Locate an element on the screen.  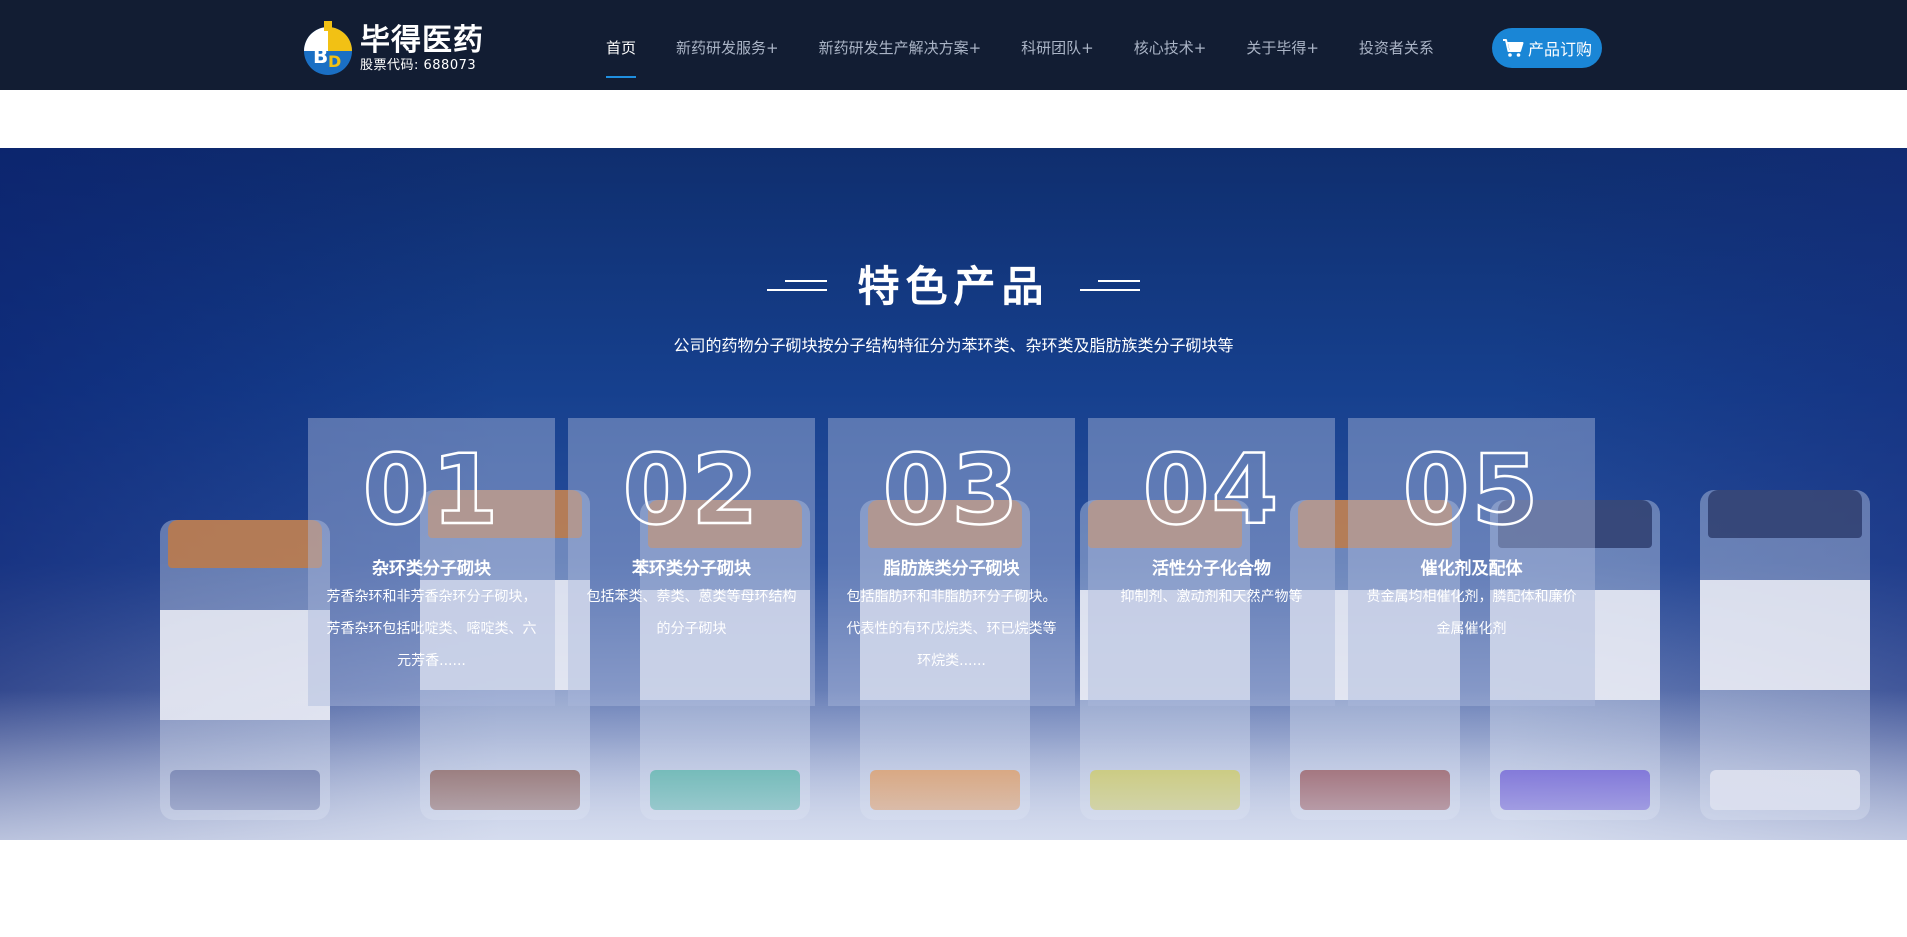
product-card-catalysts: 05 催化剂及配体 贵金属均相催化剂，膦配体和廉价金属催化剂 is located at coordinates (1471, 562).